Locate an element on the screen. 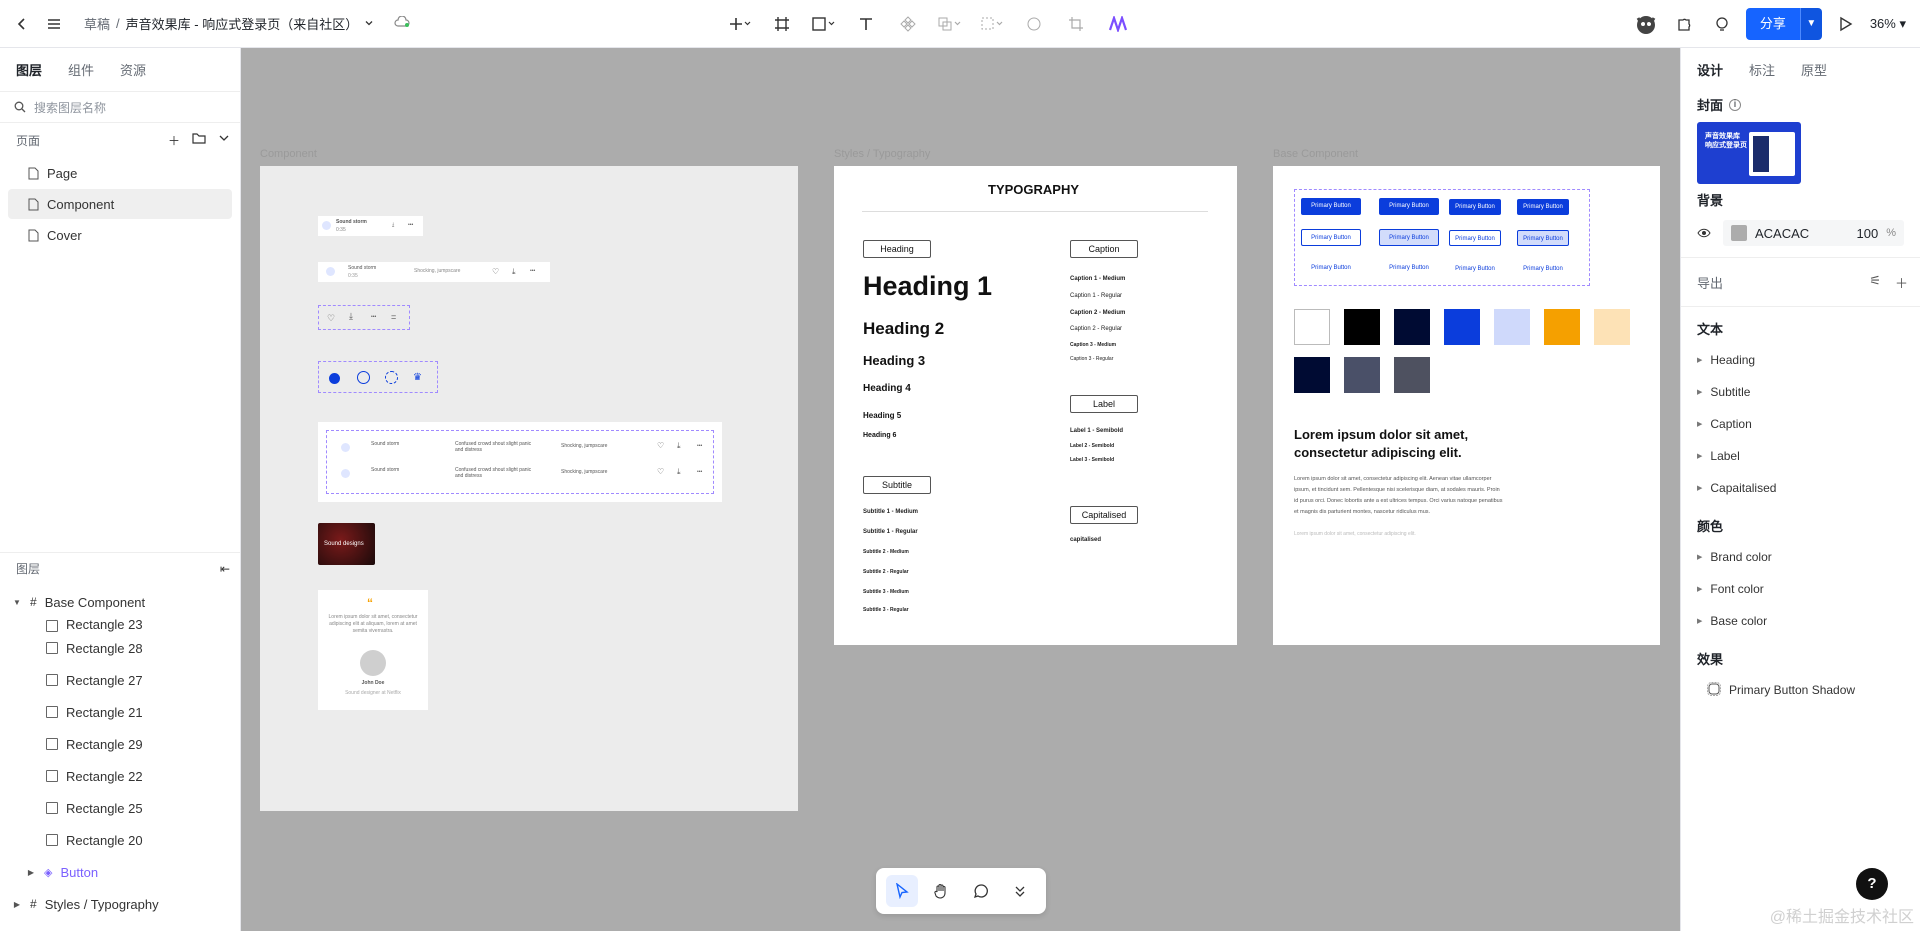  download-icon: ⤓ is located at coordinates (679, 471).